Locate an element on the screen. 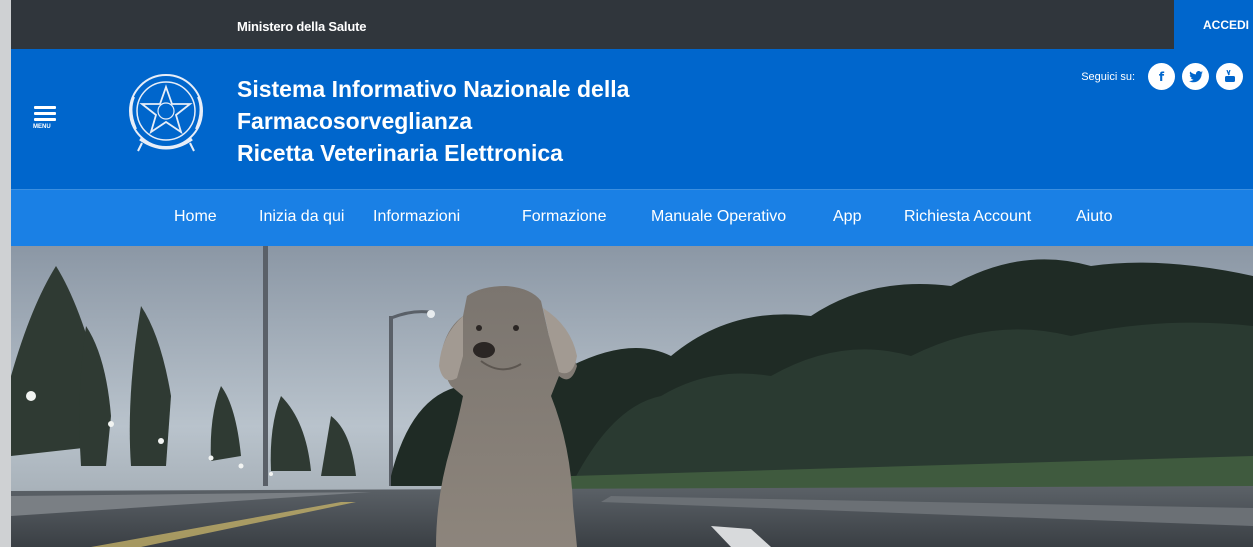 This screenshot has height=547, width=1253. site-title-line: Sistema Informativo Nazionale della is located at coordinates (433, 89).